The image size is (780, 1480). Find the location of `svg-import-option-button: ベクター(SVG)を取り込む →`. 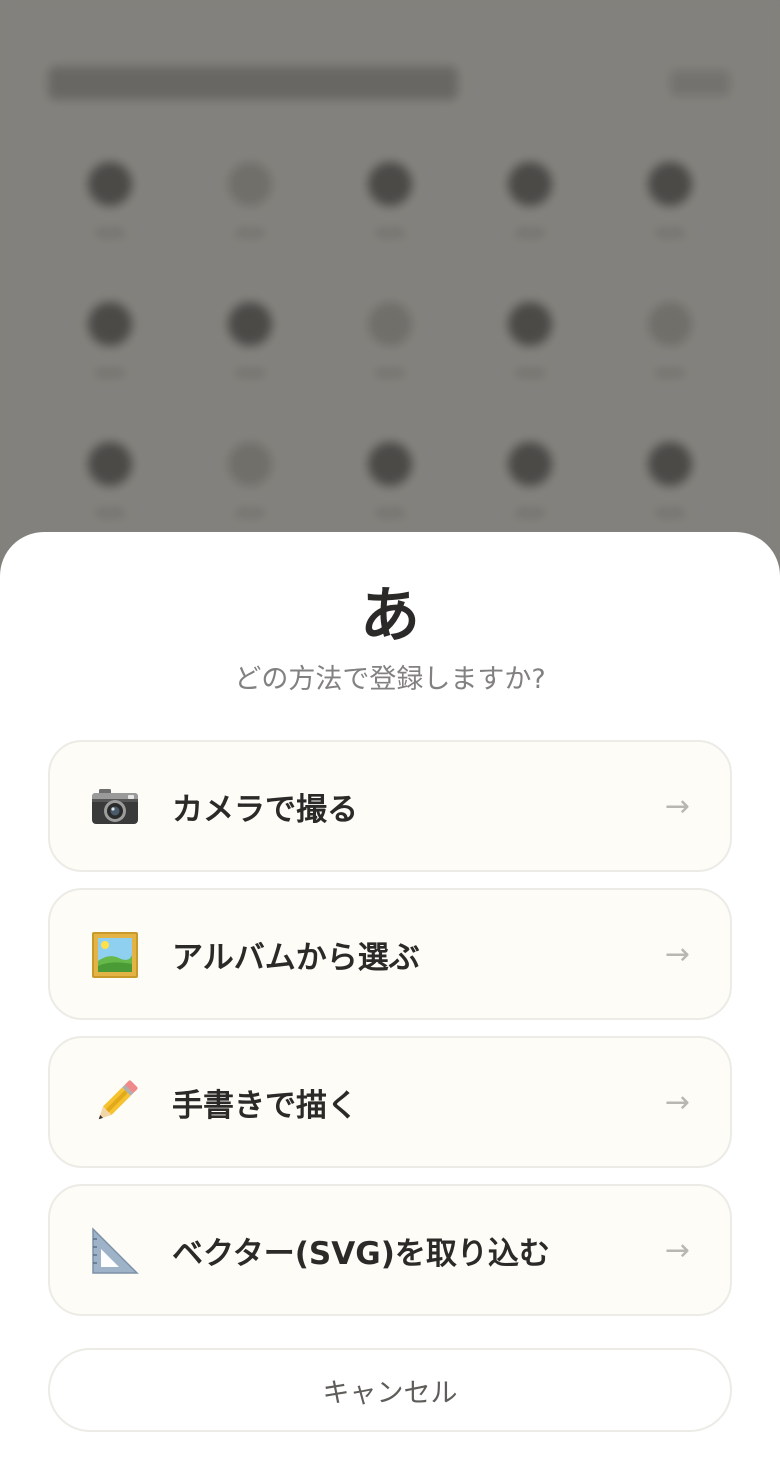

svg-import-option-button: ベクター(SVG)を取り込む → is located at coordinates (390, 1250).